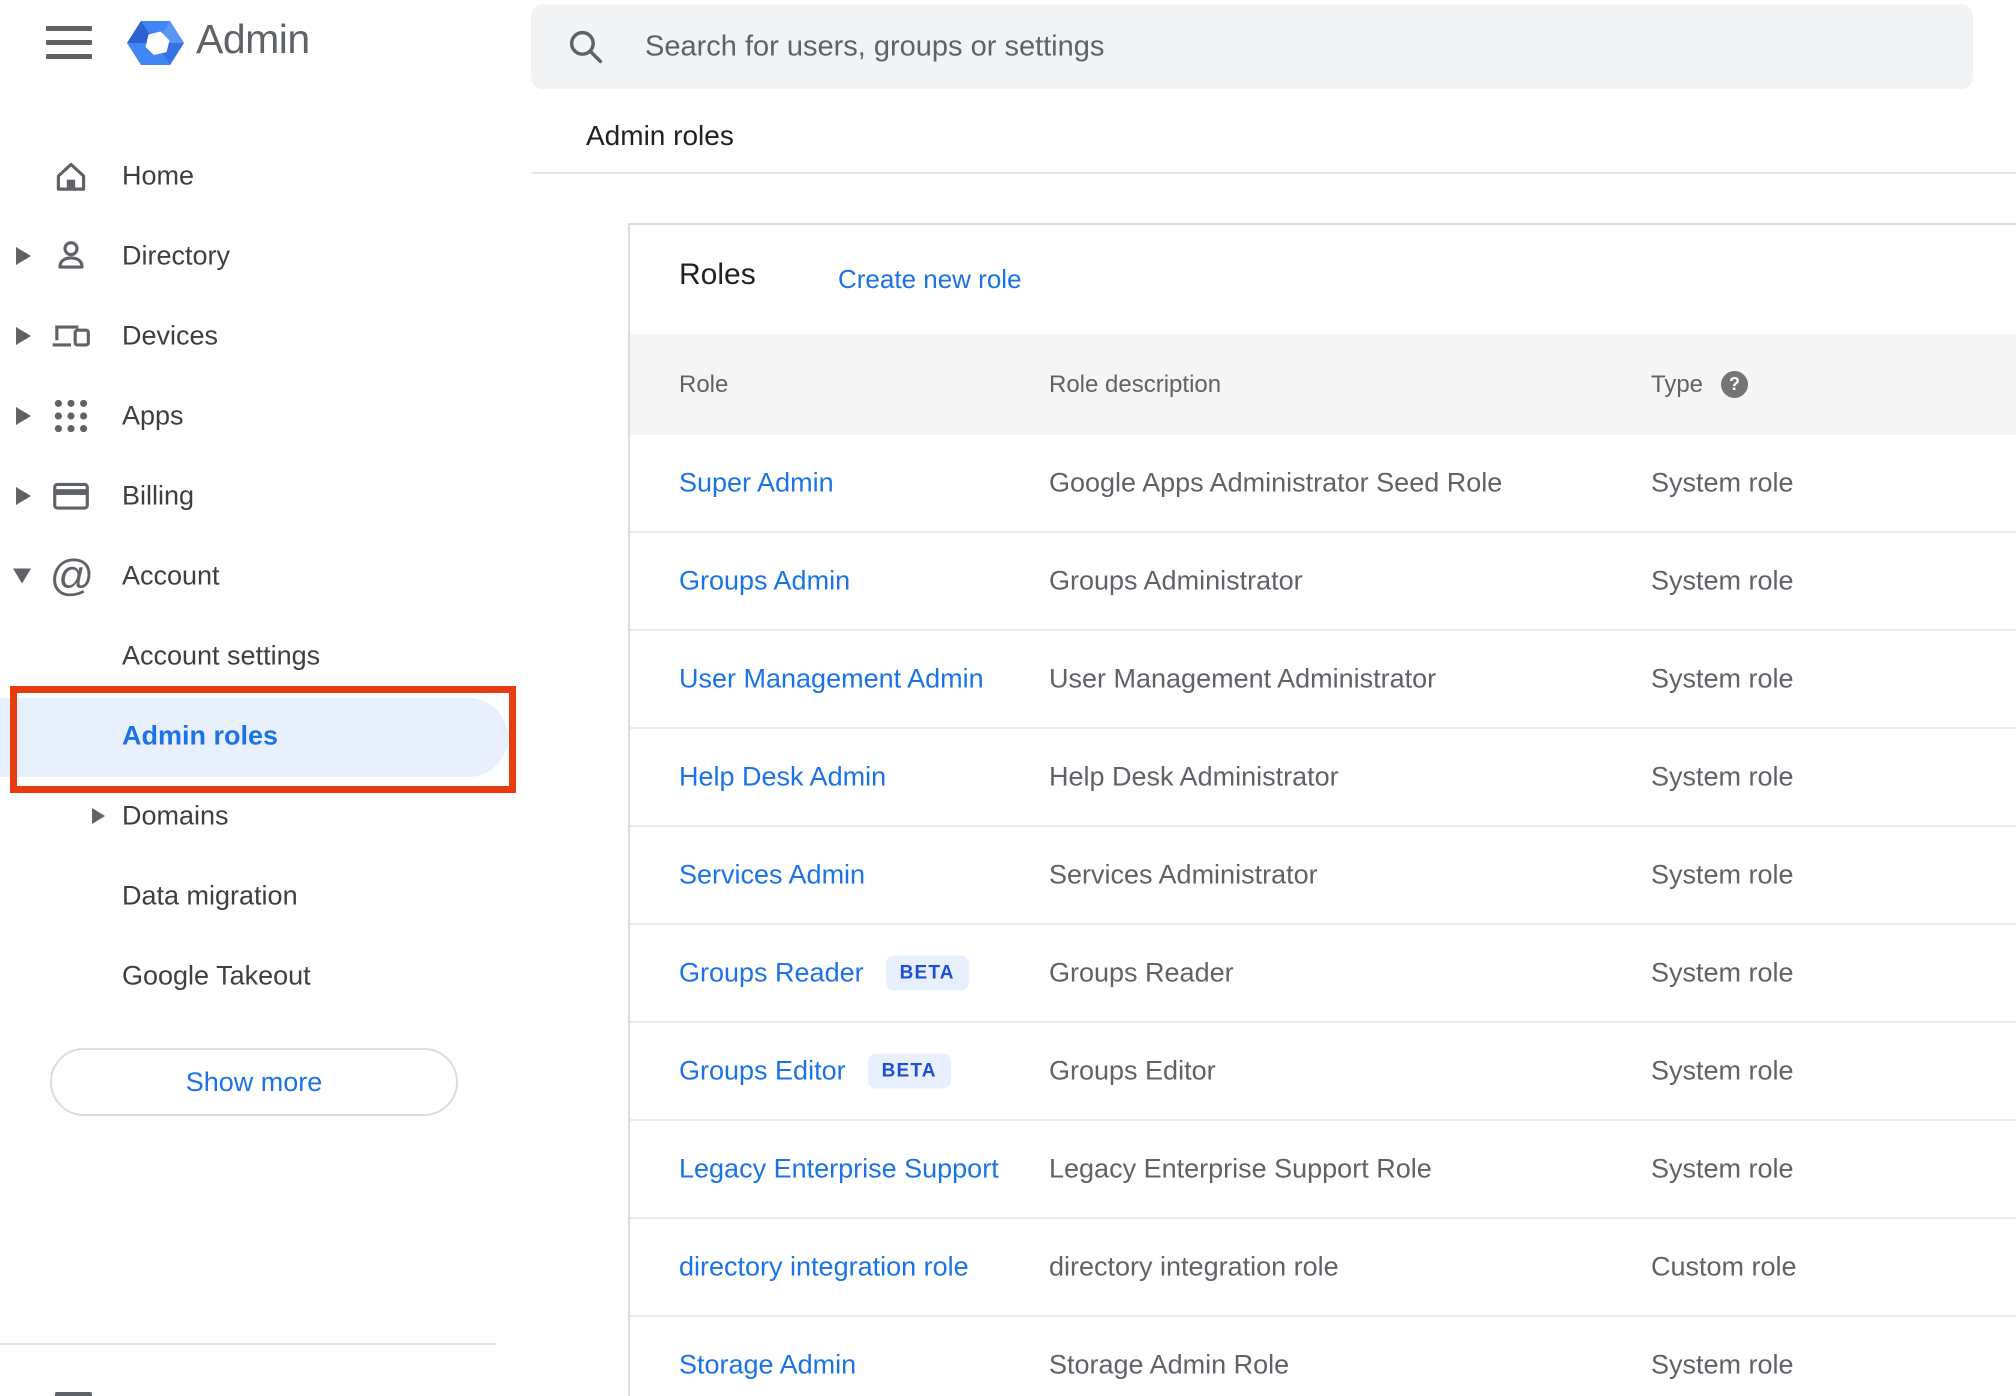  Describe the element at coordinates (704, 384) in the screenshot. I see `column-header-role: Role` at that location.